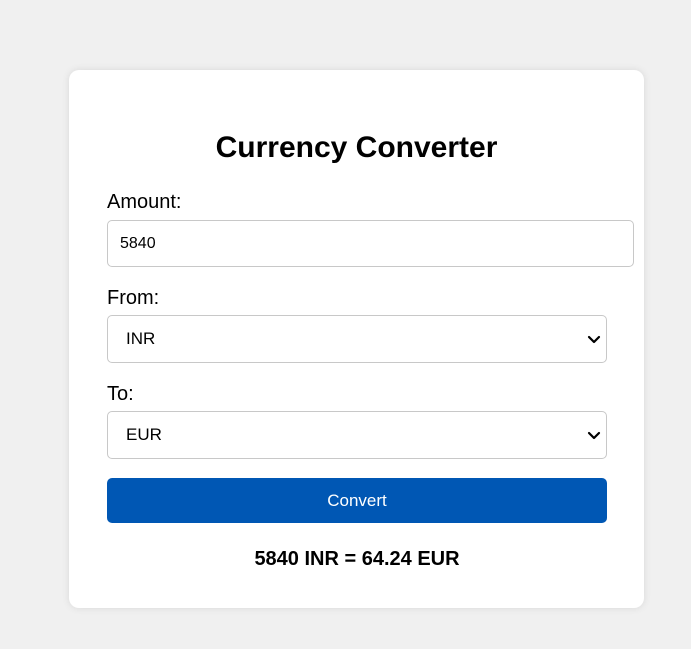 The image size is (691, 649). Describe the element at coordinates (356, 147) in the screenshot. I see `page-title: Currency Converter` at that location.